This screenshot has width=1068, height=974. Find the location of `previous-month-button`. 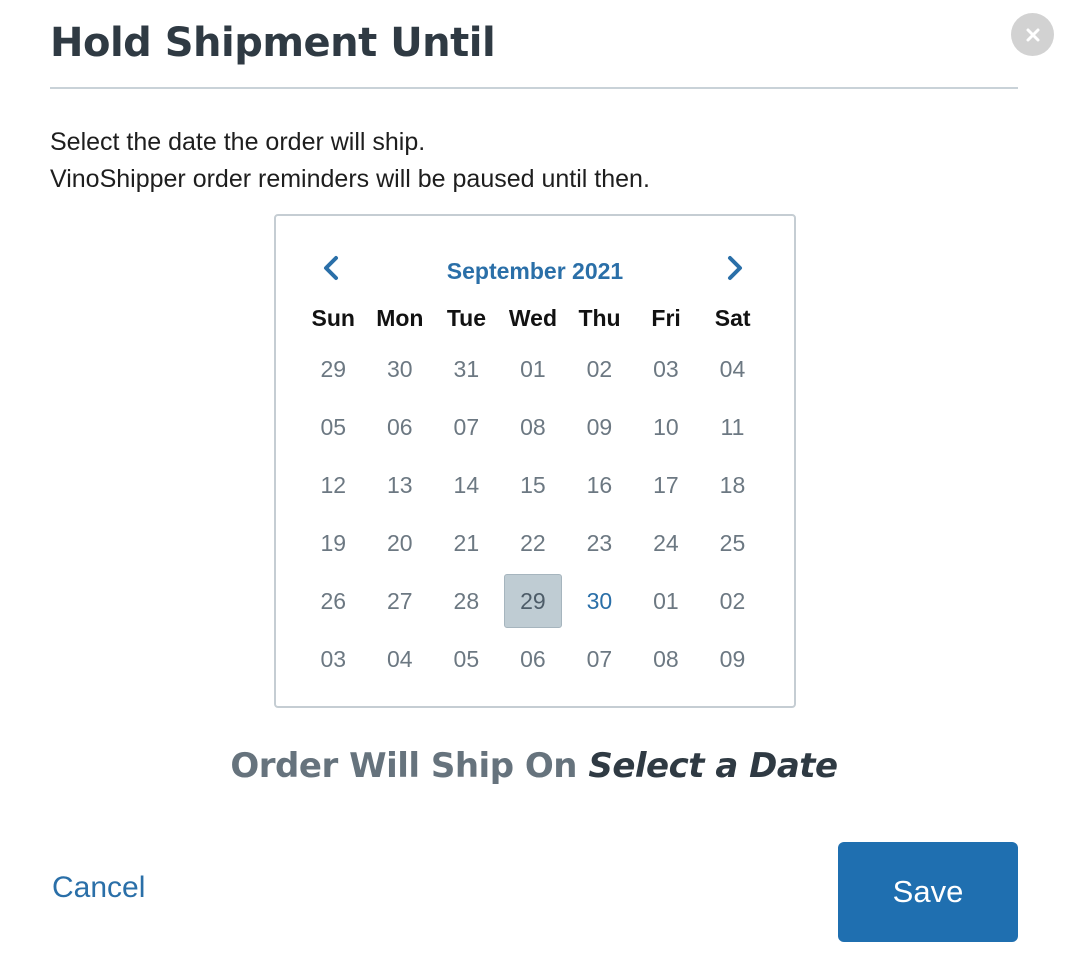

previous-month-button is located at coordinates (331, 270).